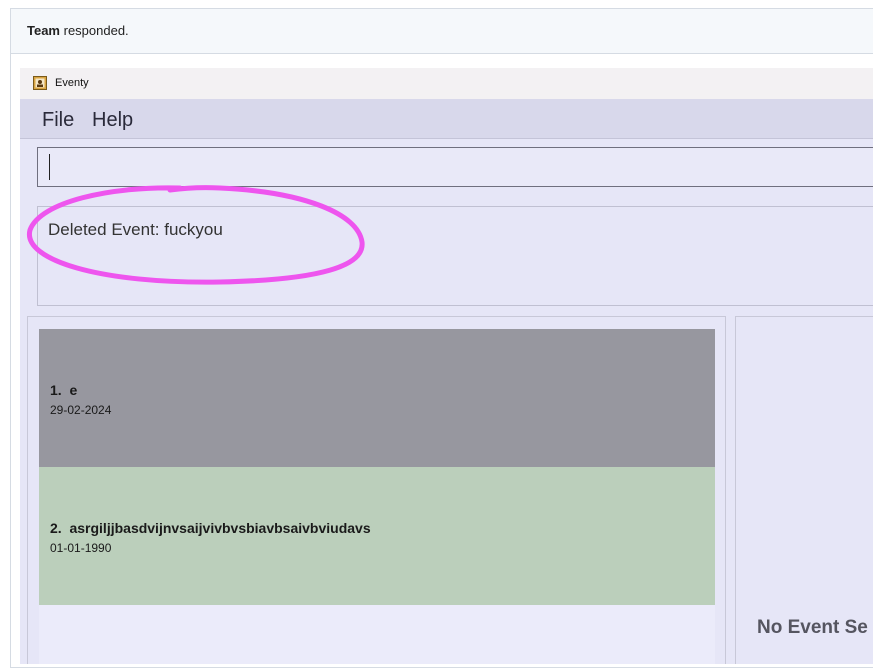 The width and height of the screenshot is (873, 668). What do you see at coordinates (58, 120) in the screenshot?
I see `menu-file: File` at bounding box center [58, 120].